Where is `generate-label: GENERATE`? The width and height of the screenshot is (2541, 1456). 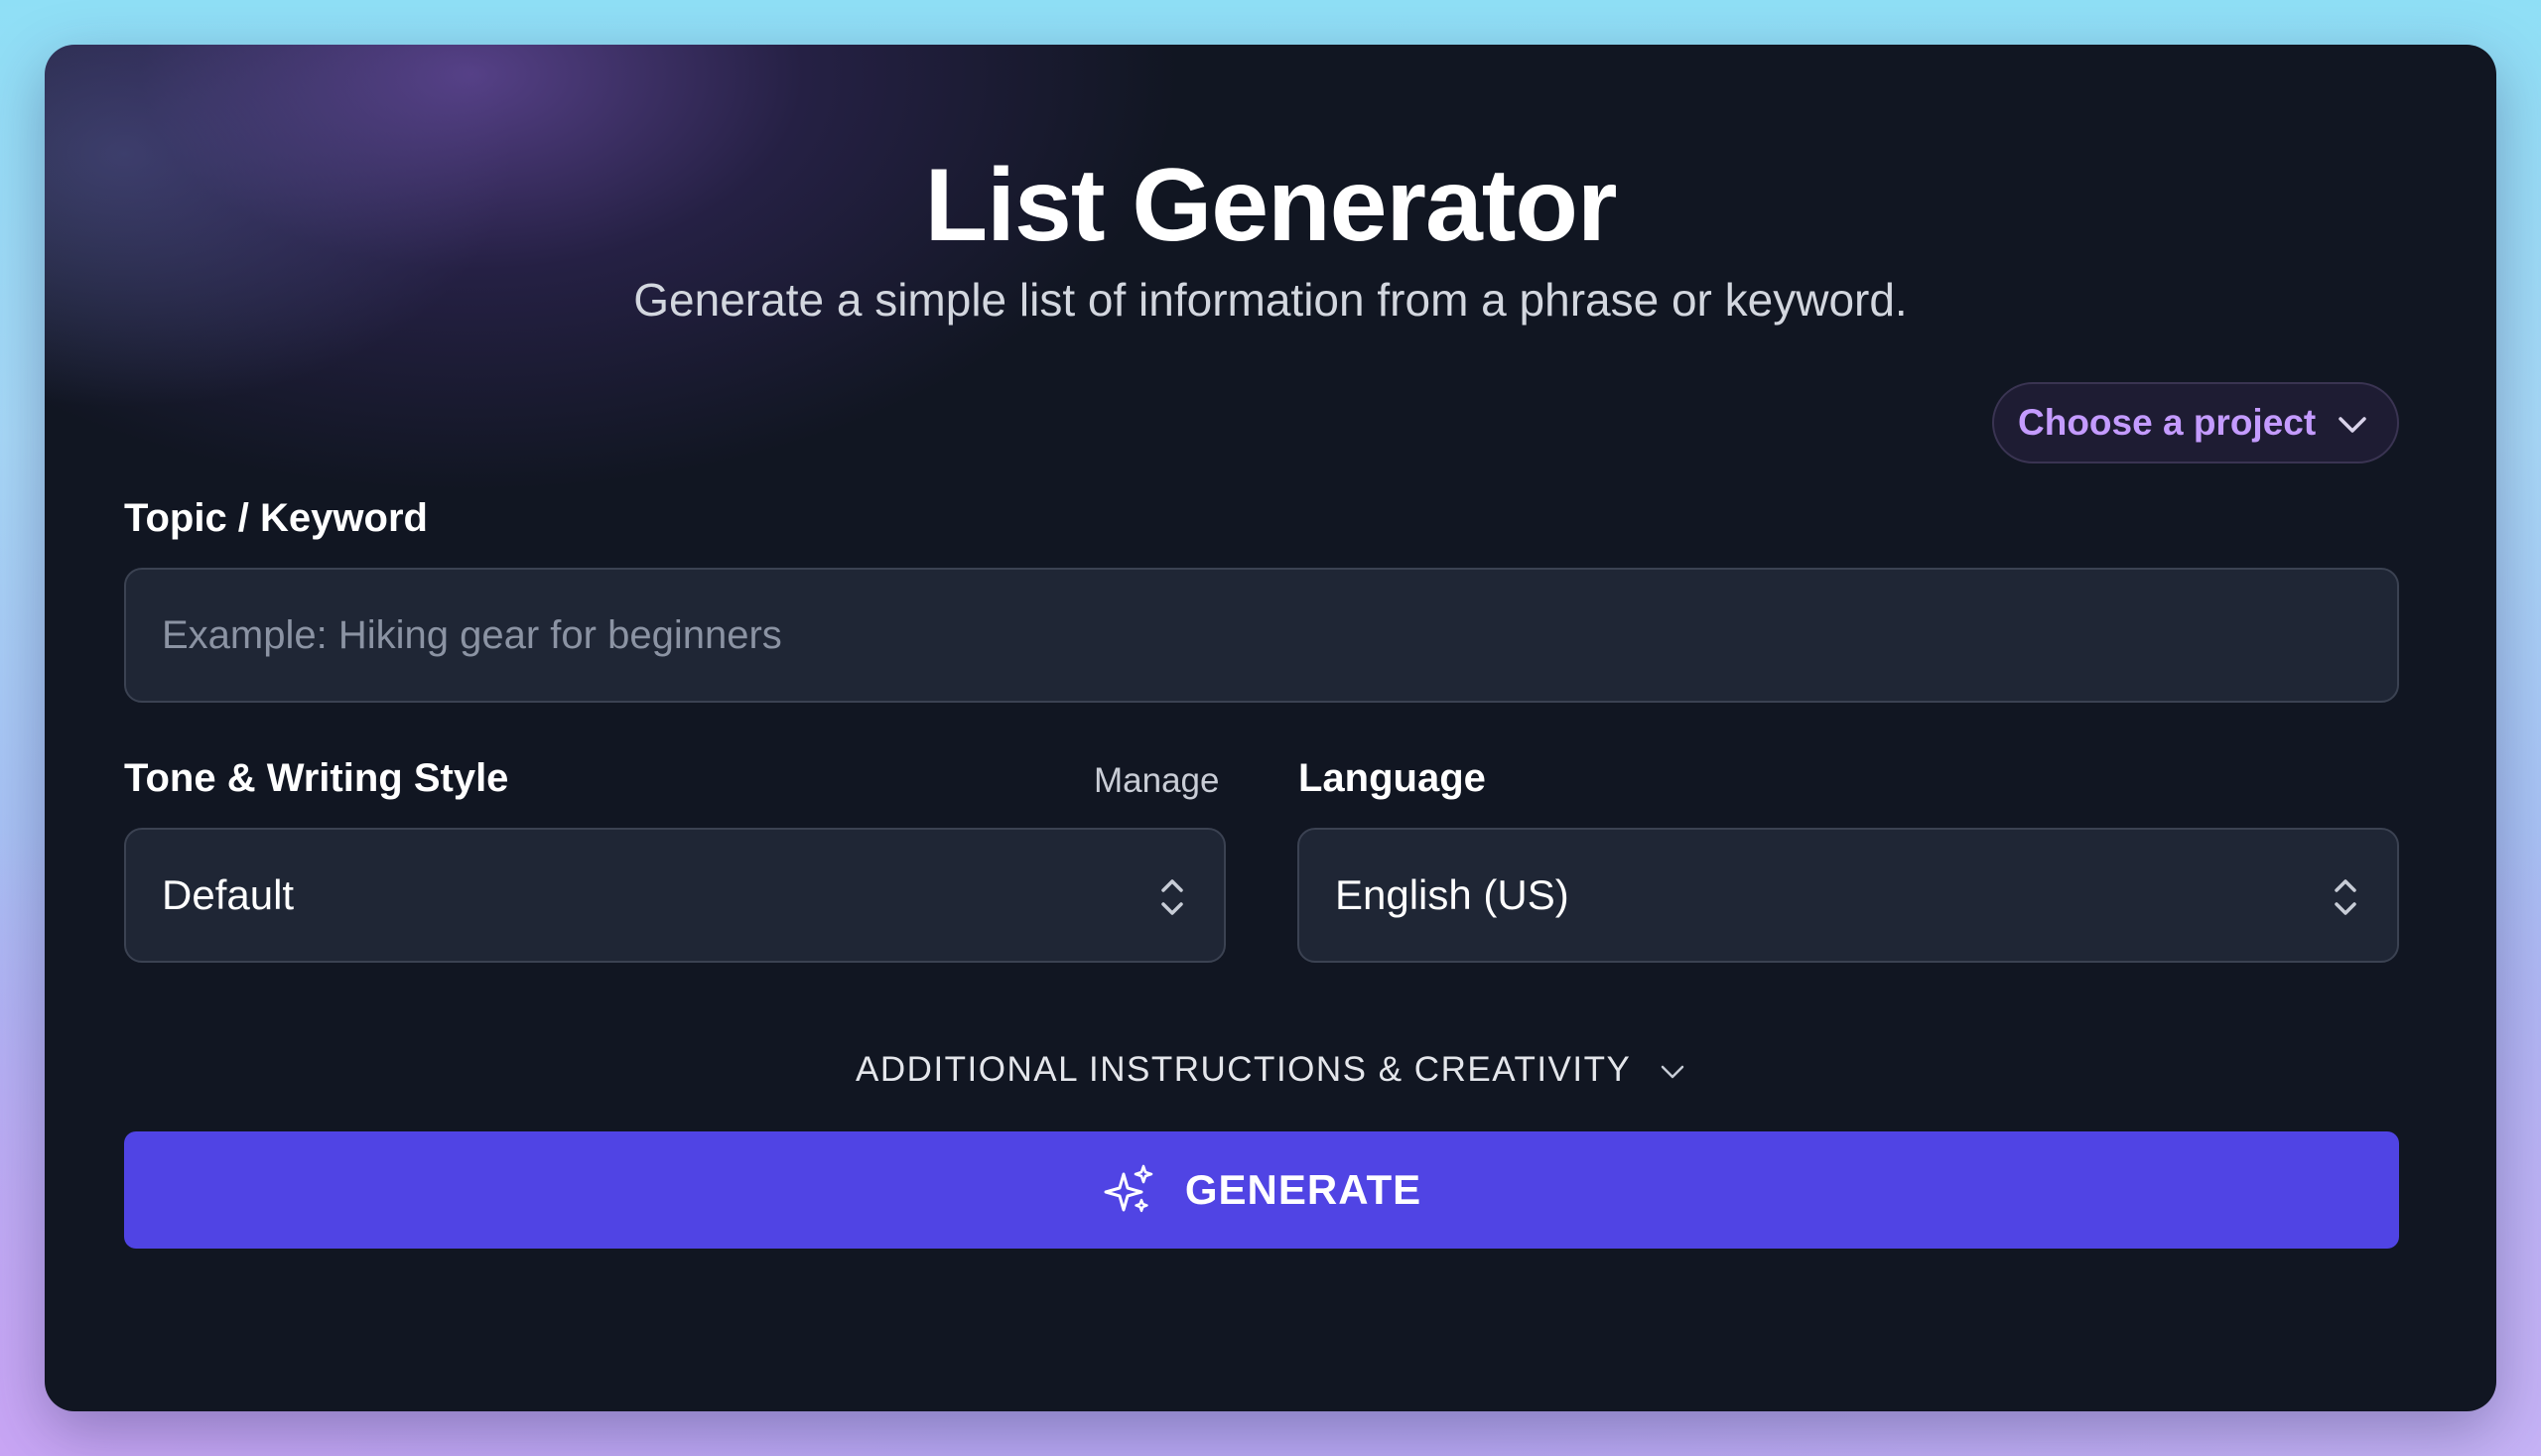
generate-label: GENERATE is located at coordinates (1303, 1189).